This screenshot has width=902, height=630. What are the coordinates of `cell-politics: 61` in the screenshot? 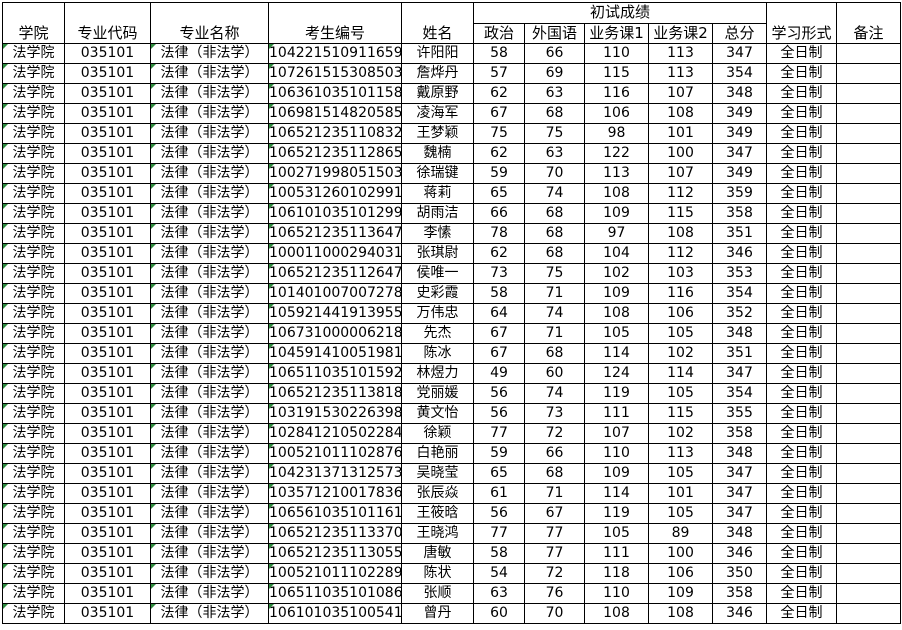 It's located at (499, 493).